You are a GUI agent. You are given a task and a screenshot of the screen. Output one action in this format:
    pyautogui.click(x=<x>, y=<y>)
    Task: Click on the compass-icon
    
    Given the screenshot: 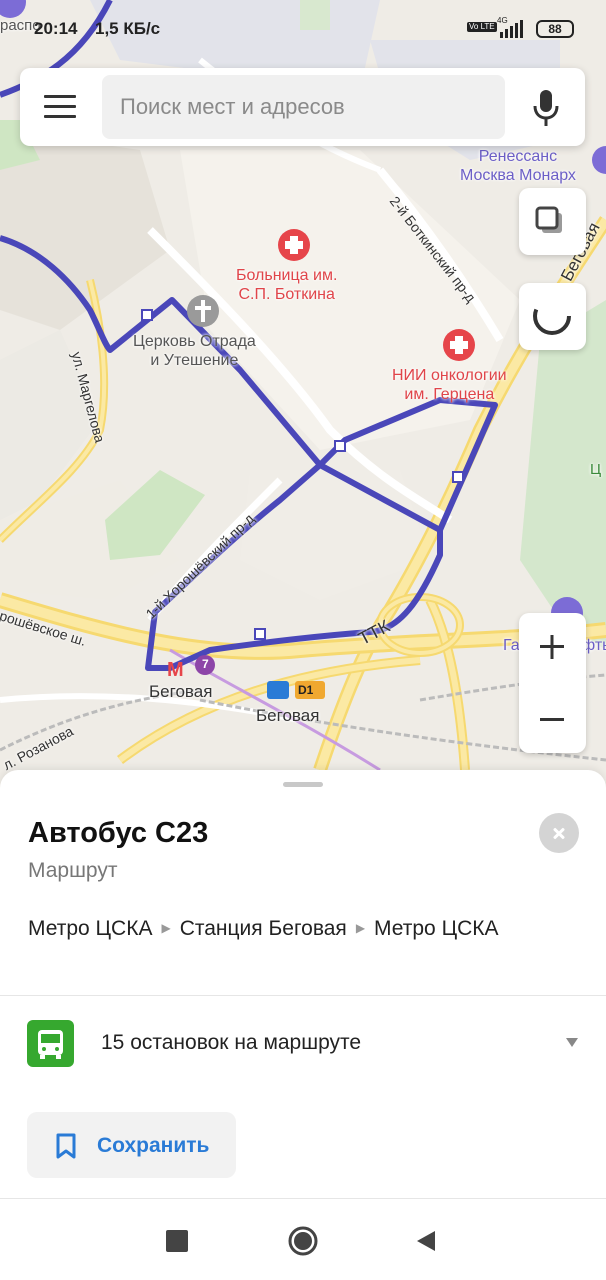 What is the action you would take?
    pyautogui.click(x=552, y=316)
    